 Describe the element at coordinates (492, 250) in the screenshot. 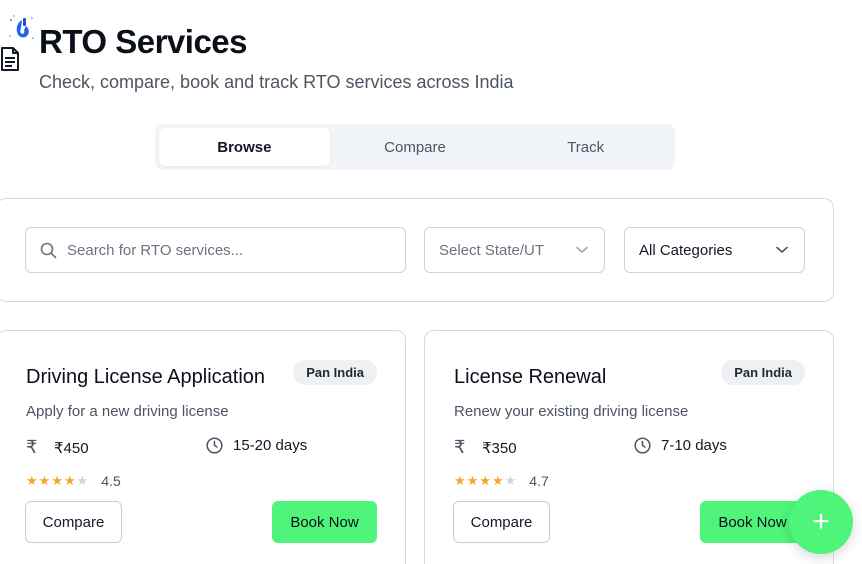

I see `state-select-label: Select State/UT` at that location.